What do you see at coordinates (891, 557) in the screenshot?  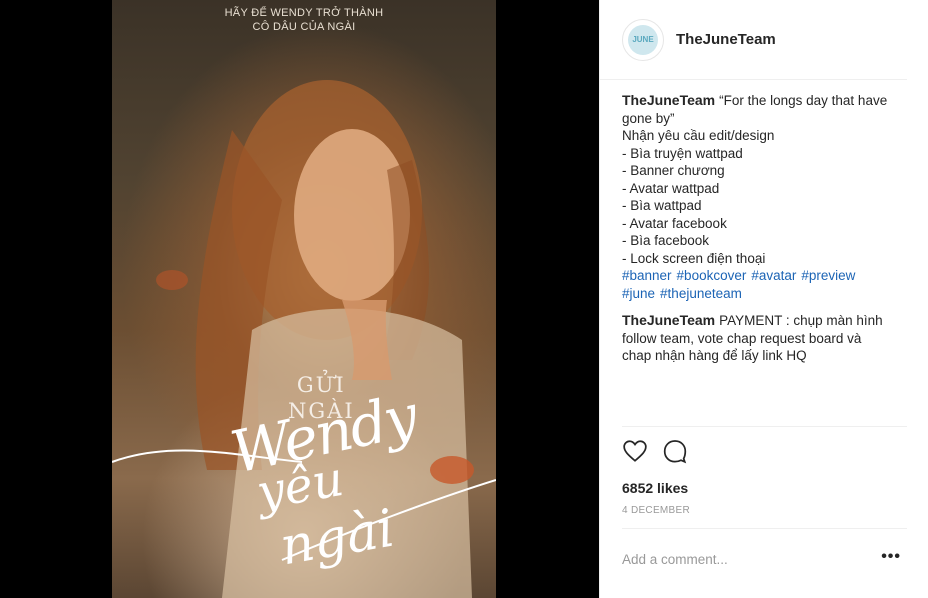 I see `more-options-button: •••` at bounding box center [891, 557].